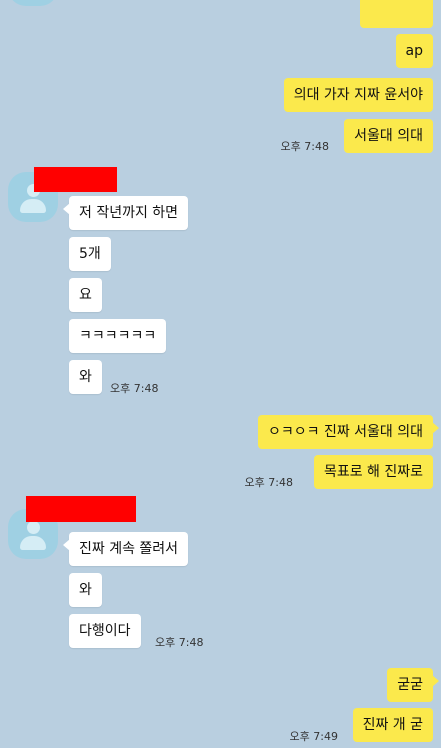  Describe the element at coordinates (388, 136) in the screenshot. I see `chat-bubble-mine: 서울대 의대` at that location.